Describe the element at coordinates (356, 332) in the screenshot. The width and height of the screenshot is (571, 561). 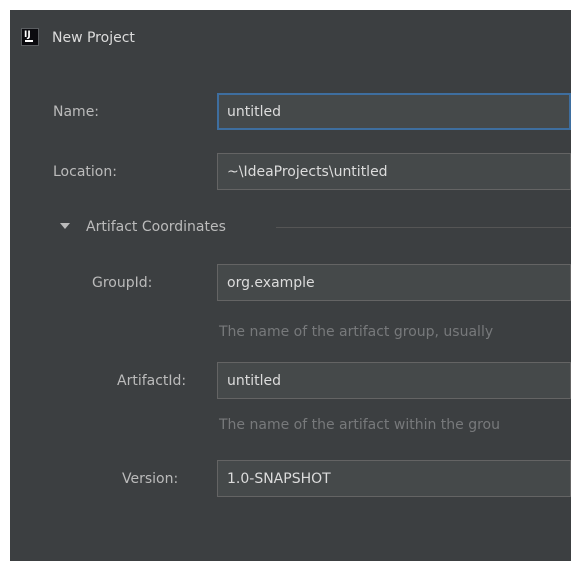
I see `group-id-hint: The name of the artifact group, usually` at that location.